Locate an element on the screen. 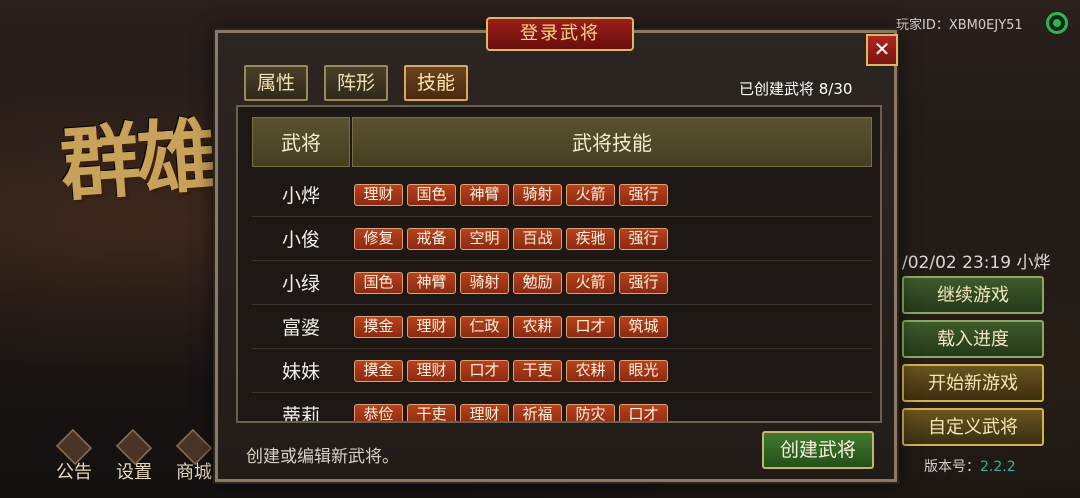 The width and height of the screenshot is (1080, 498). custom-general-button: 自定义武将 is located at coordinates (973, 427).